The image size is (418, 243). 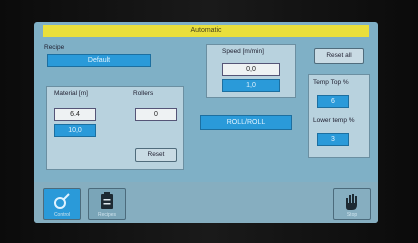 I want to click on speed-panel: Speed [m/min] 0,0 1,0, so click(x=251, y=71).